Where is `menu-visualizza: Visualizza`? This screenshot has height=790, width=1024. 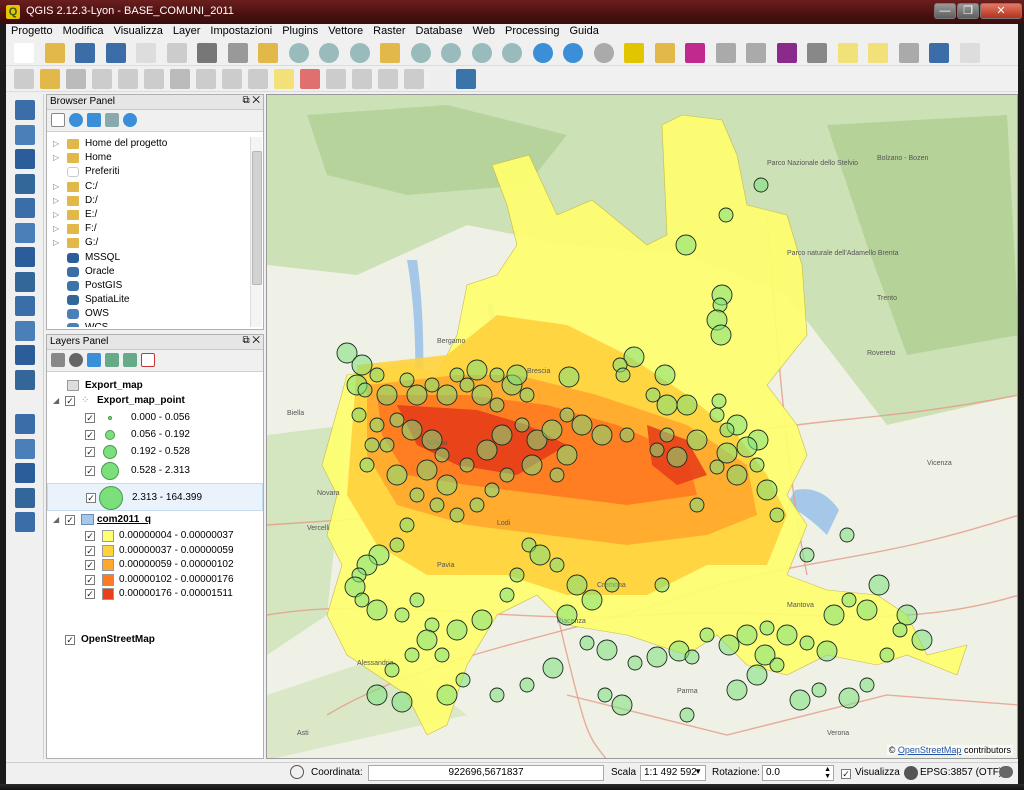
menu-visualizza: Visualizza is located at coordinates (138, 31).